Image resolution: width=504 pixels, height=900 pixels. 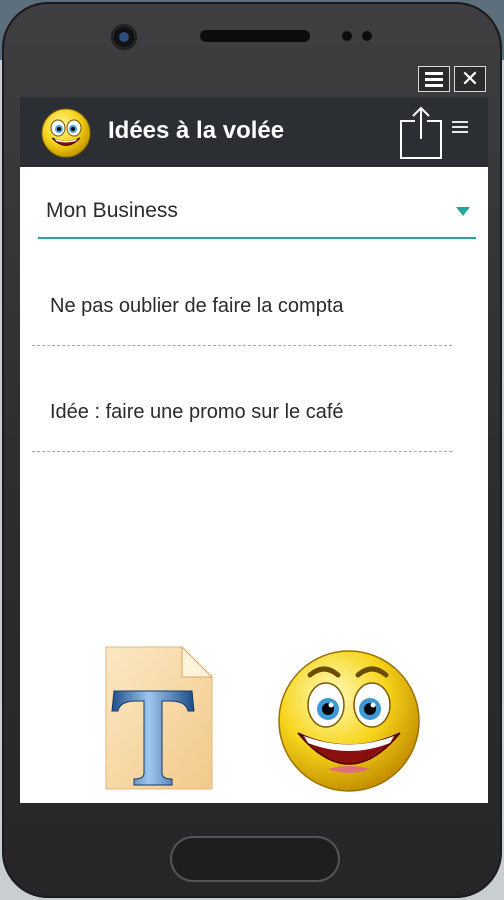 I want to click on smiley-logo-icon, so click(x=66, y=133).